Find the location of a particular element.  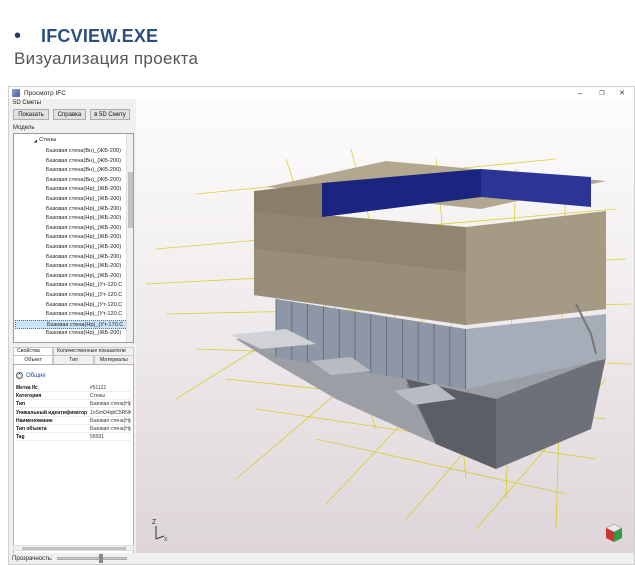

axis-z-label: Z is located at coordinates (154, 522).